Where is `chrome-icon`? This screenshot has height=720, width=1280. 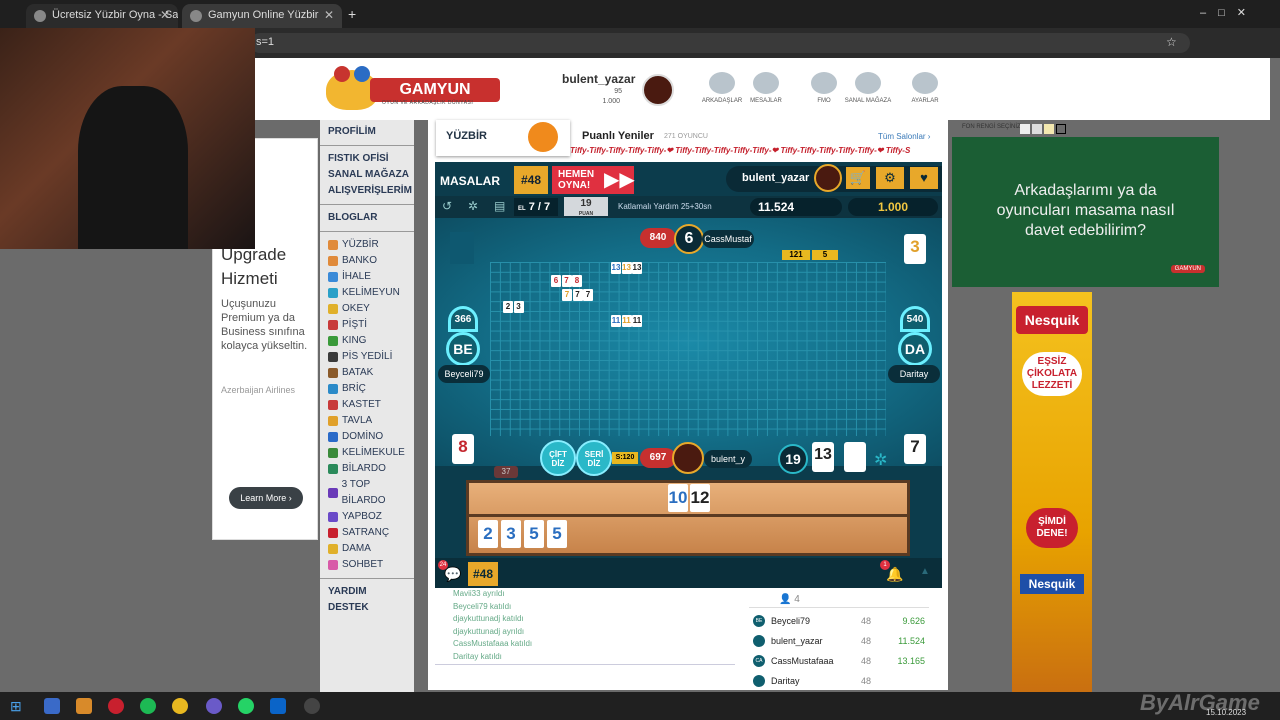 chrome-icon is located at coordinates (180, 706).